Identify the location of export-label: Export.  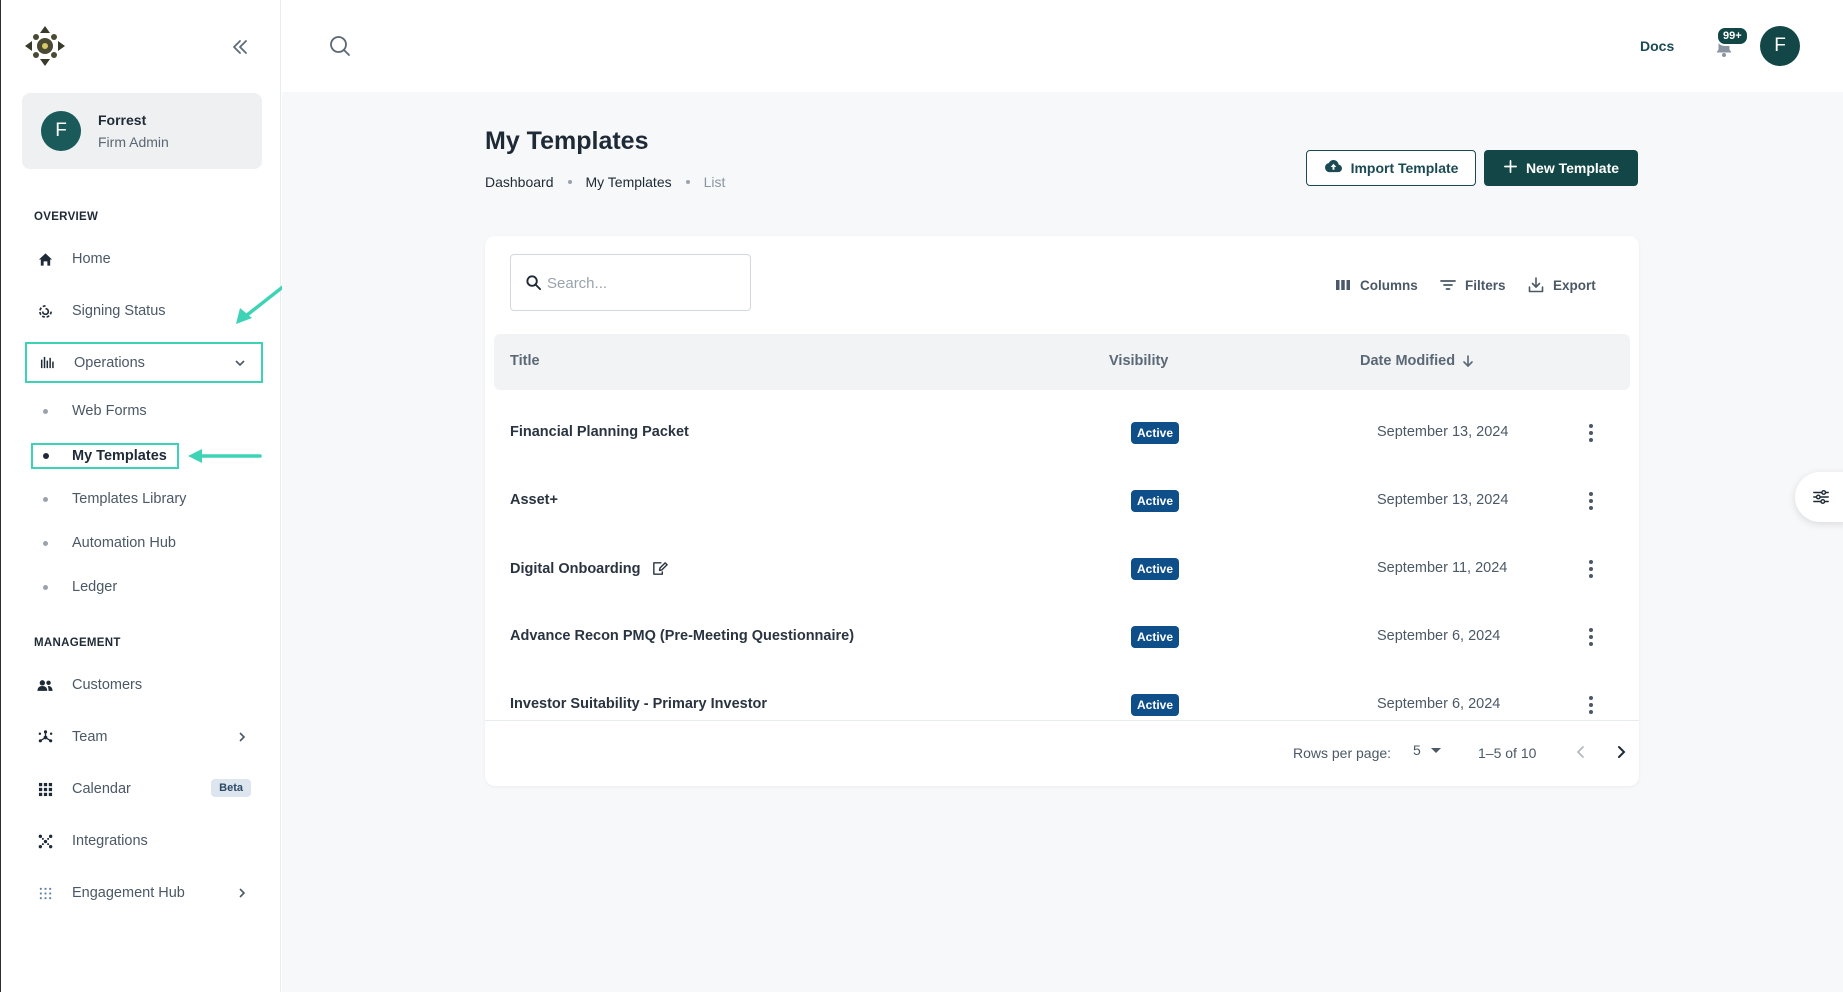
(1574, 285).